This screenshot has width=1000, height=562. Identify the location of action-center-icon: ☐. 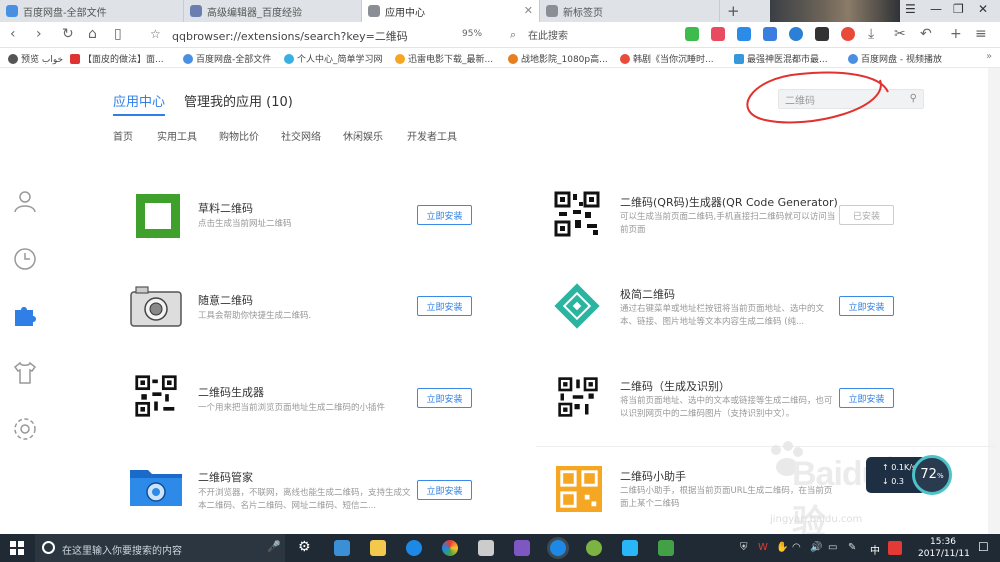
(983, 547).